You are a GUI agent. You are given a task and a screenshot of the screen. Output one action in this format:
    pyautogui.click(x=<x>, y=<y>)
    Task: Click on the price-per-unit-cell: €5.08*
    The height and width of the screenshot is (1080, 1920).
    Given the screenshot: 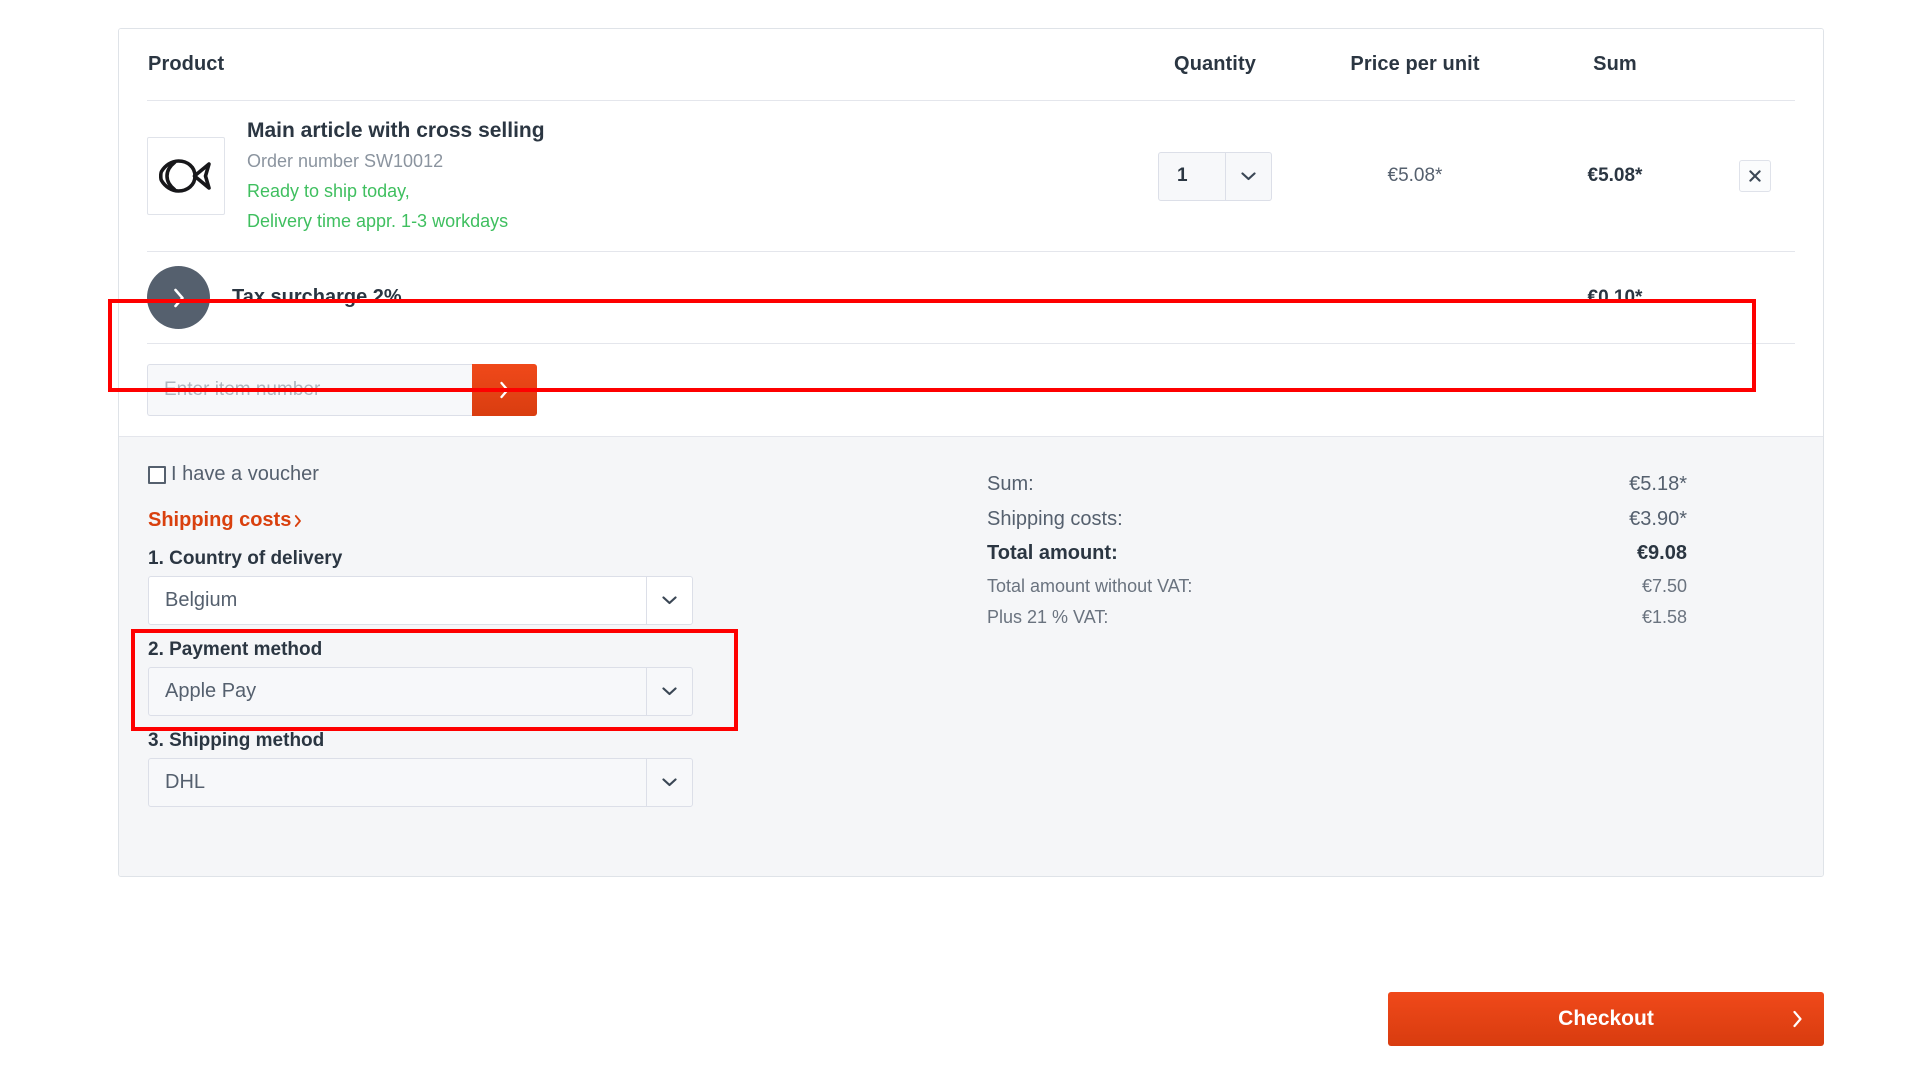 What is the action you would take?
    pyautogui.click(x=1415, y=176)
    